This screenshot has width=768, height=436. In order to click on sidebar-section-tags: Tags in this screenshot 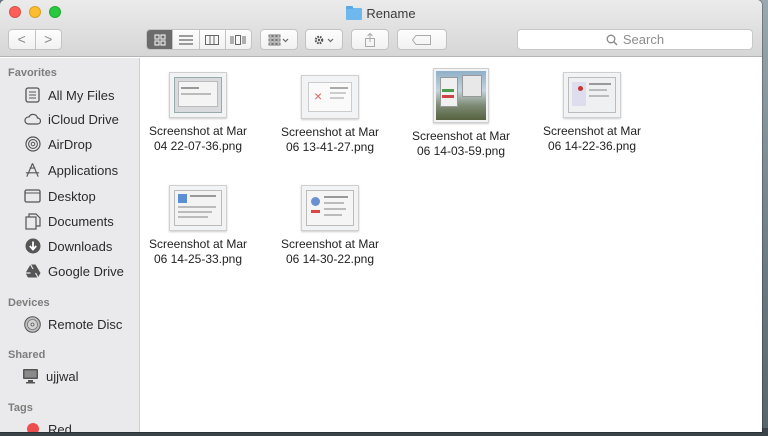, I will do `click(20, 408)`.